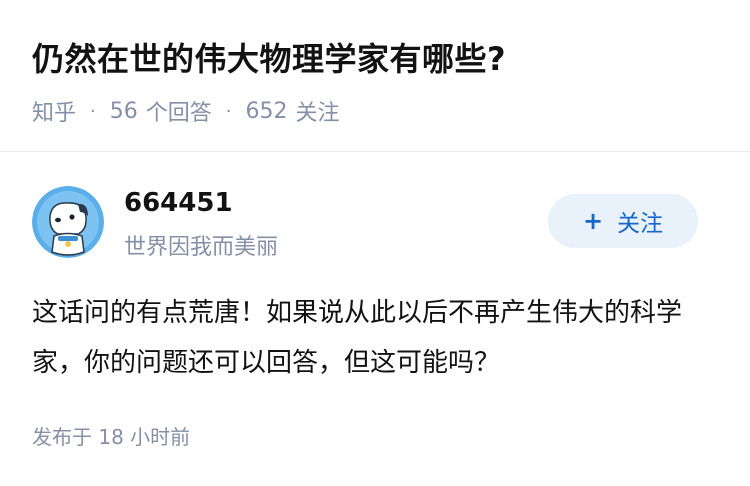  I want to click on source-label: 知乎, so click(54, 111).